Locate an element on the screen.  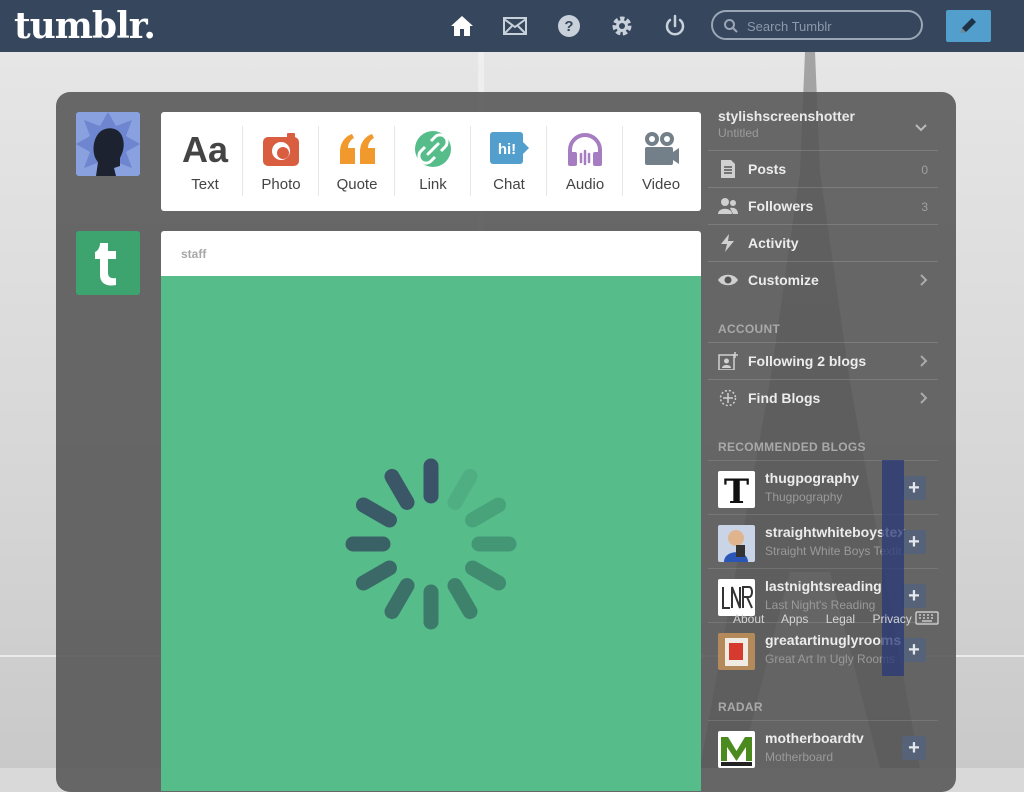
svg-text: hi! is located at coordinates (507, 149).